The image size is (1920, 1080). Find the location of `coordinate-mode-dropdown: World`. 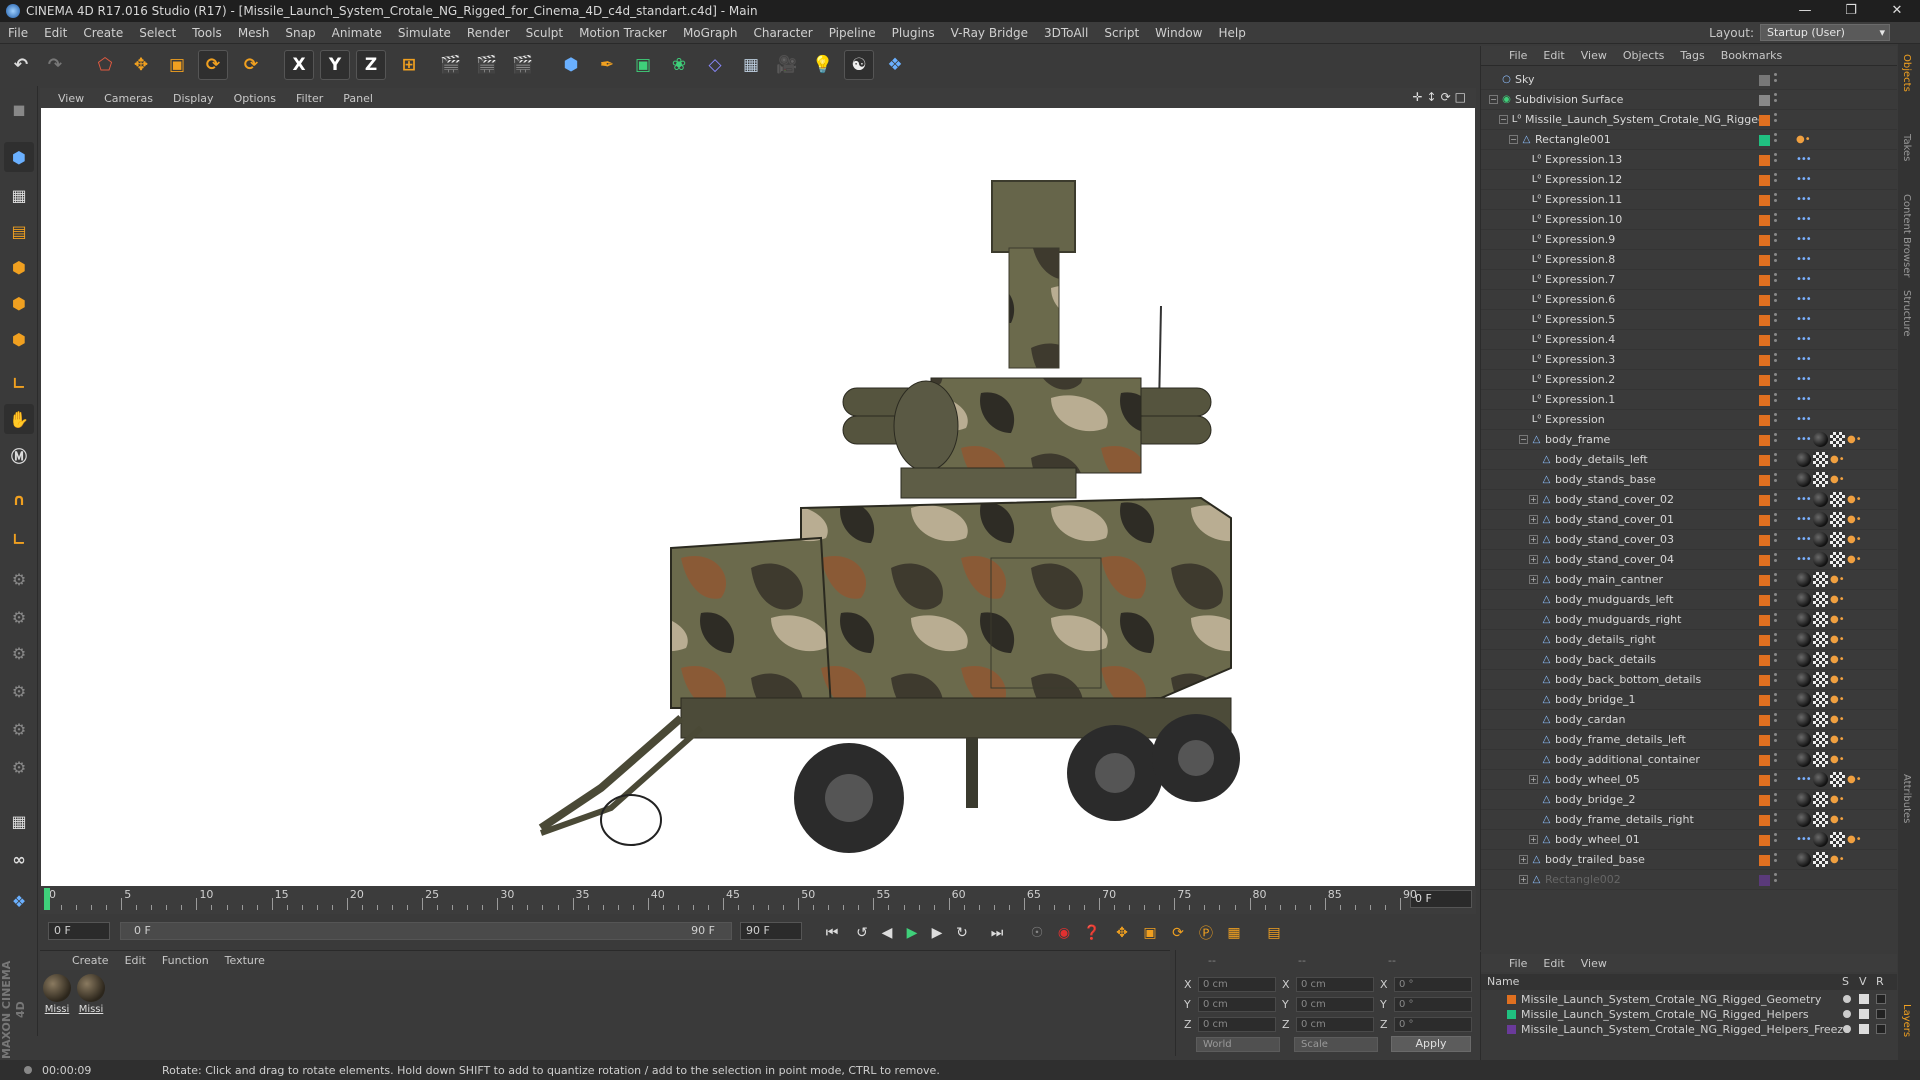

coordinate-mode-dropdown: World is located at coordinates (1238, 1044).